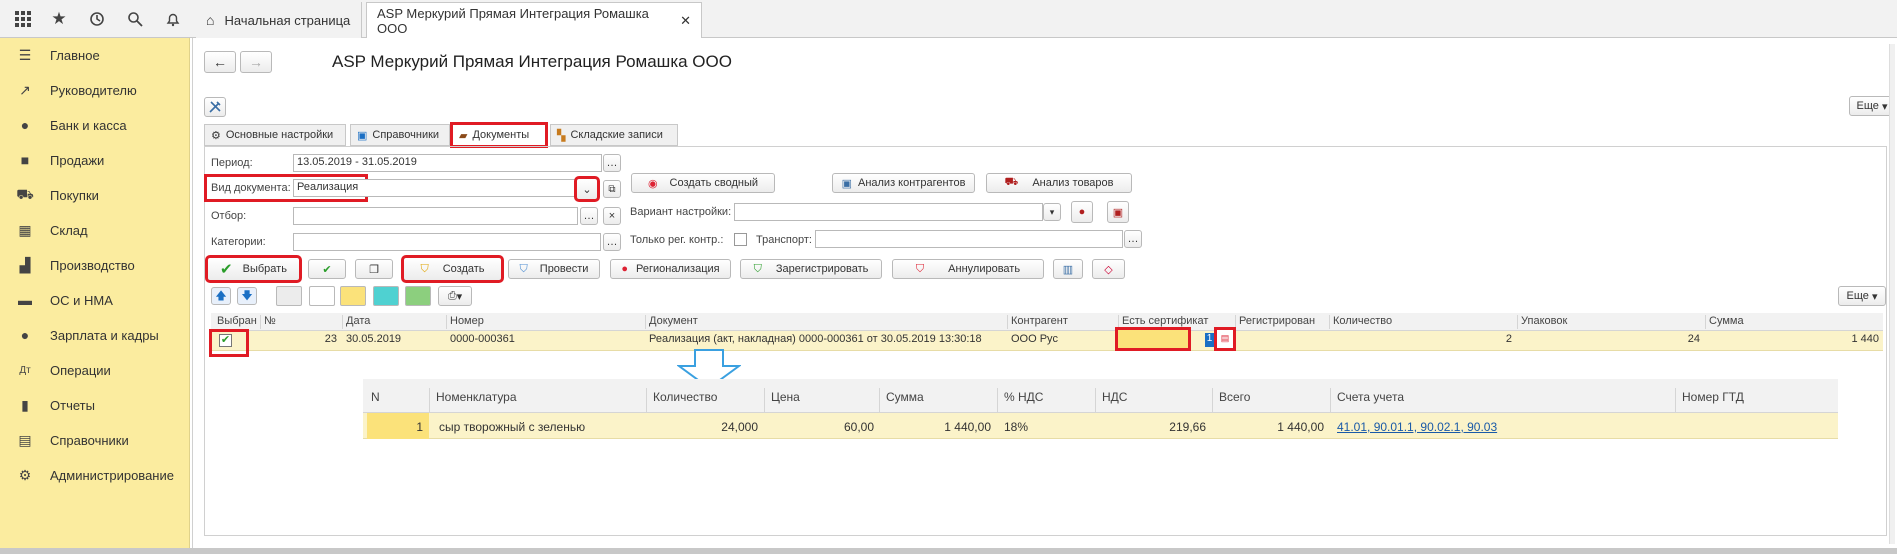  I want to click on create-summary-button: ◉ Создать сводный, so click(703, 183).